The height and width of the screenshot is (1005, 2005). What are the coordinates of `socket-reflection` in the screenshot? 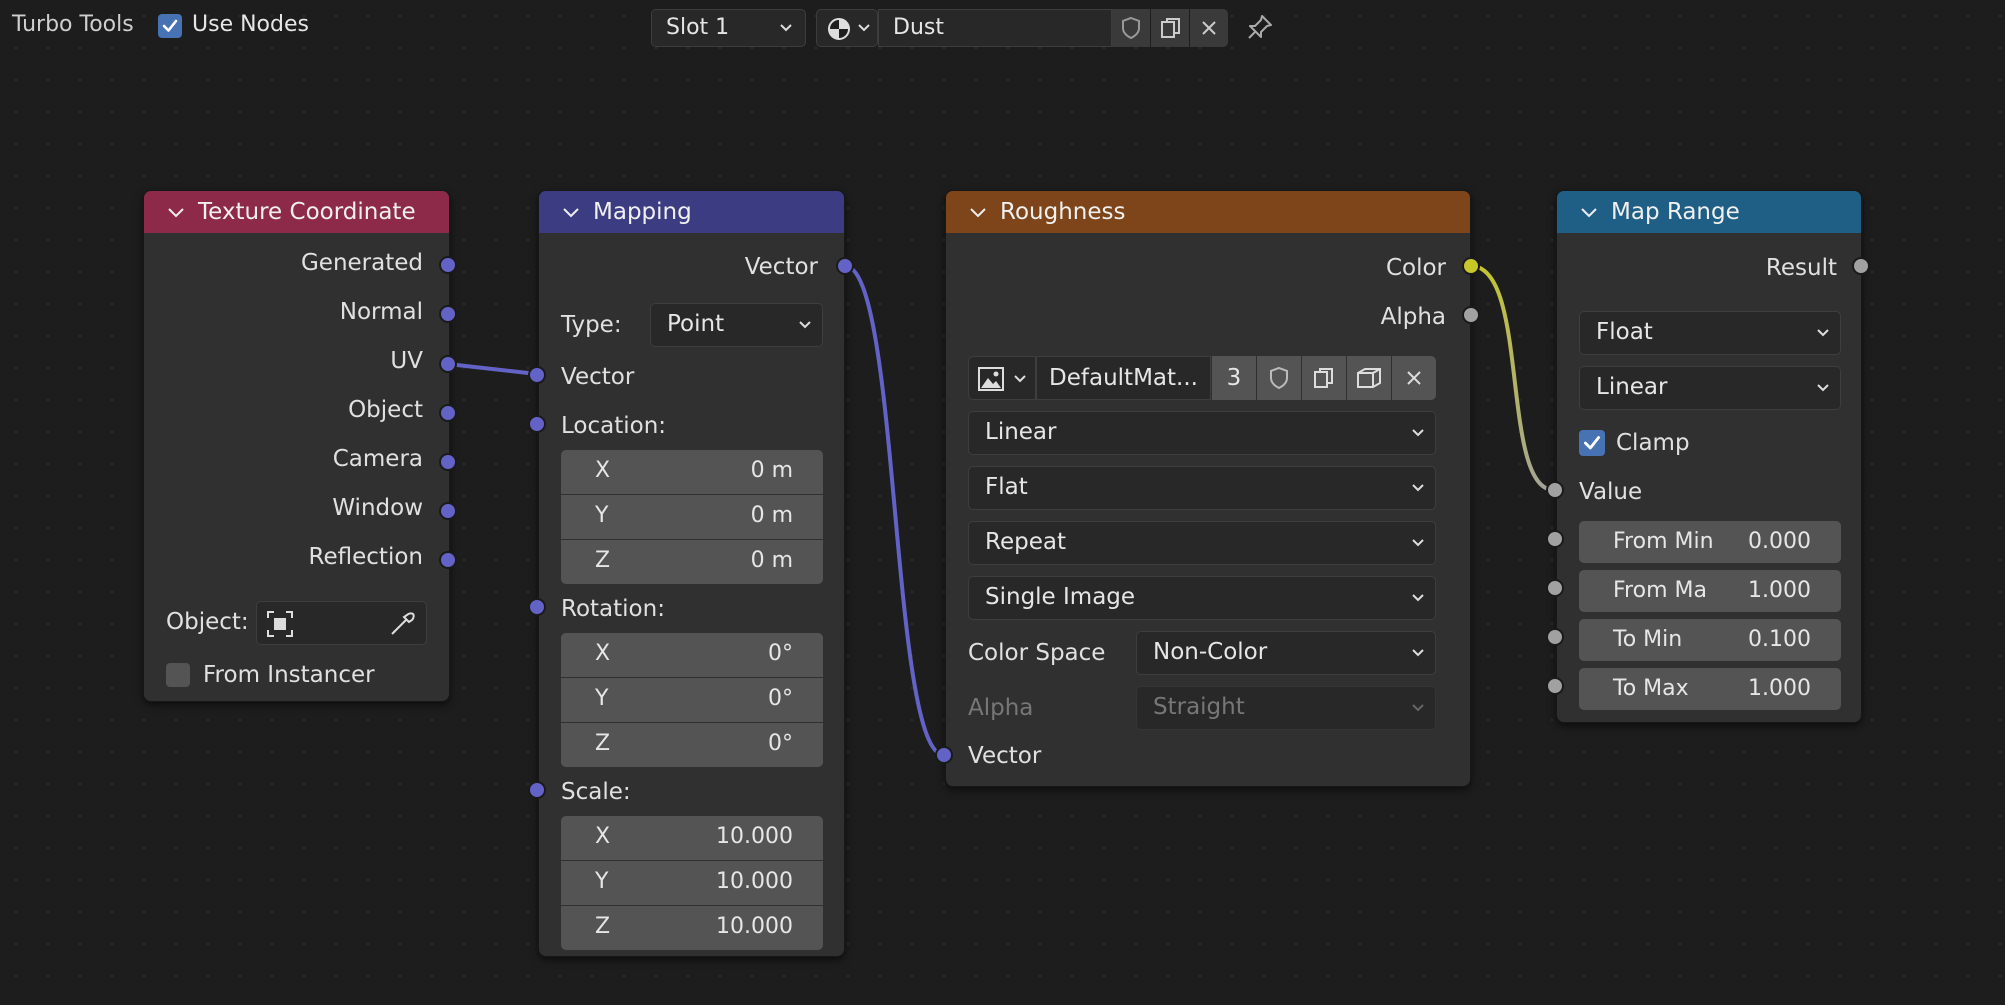 It's located at (448, 560).